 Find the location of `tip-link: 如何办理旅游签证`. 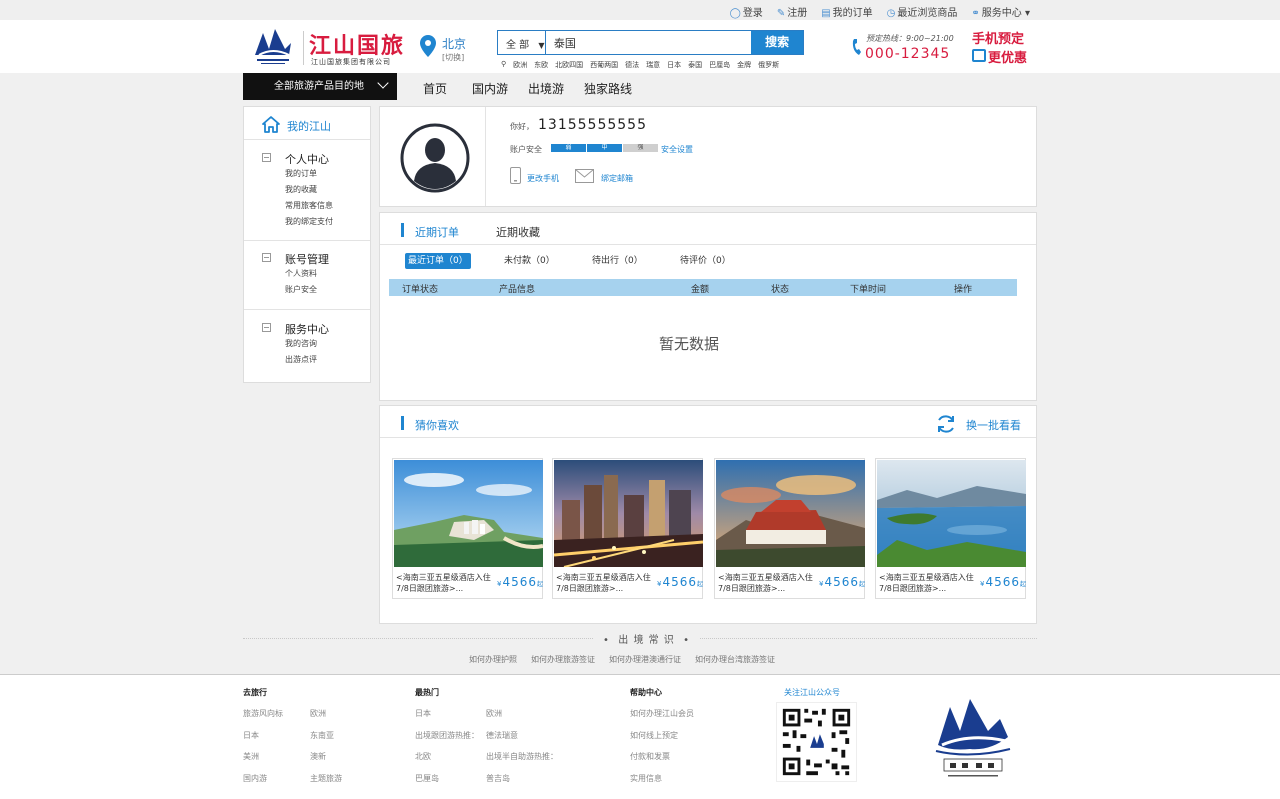

tip-link: 如何办理旅游签证 is located at coordinates (563, 659).